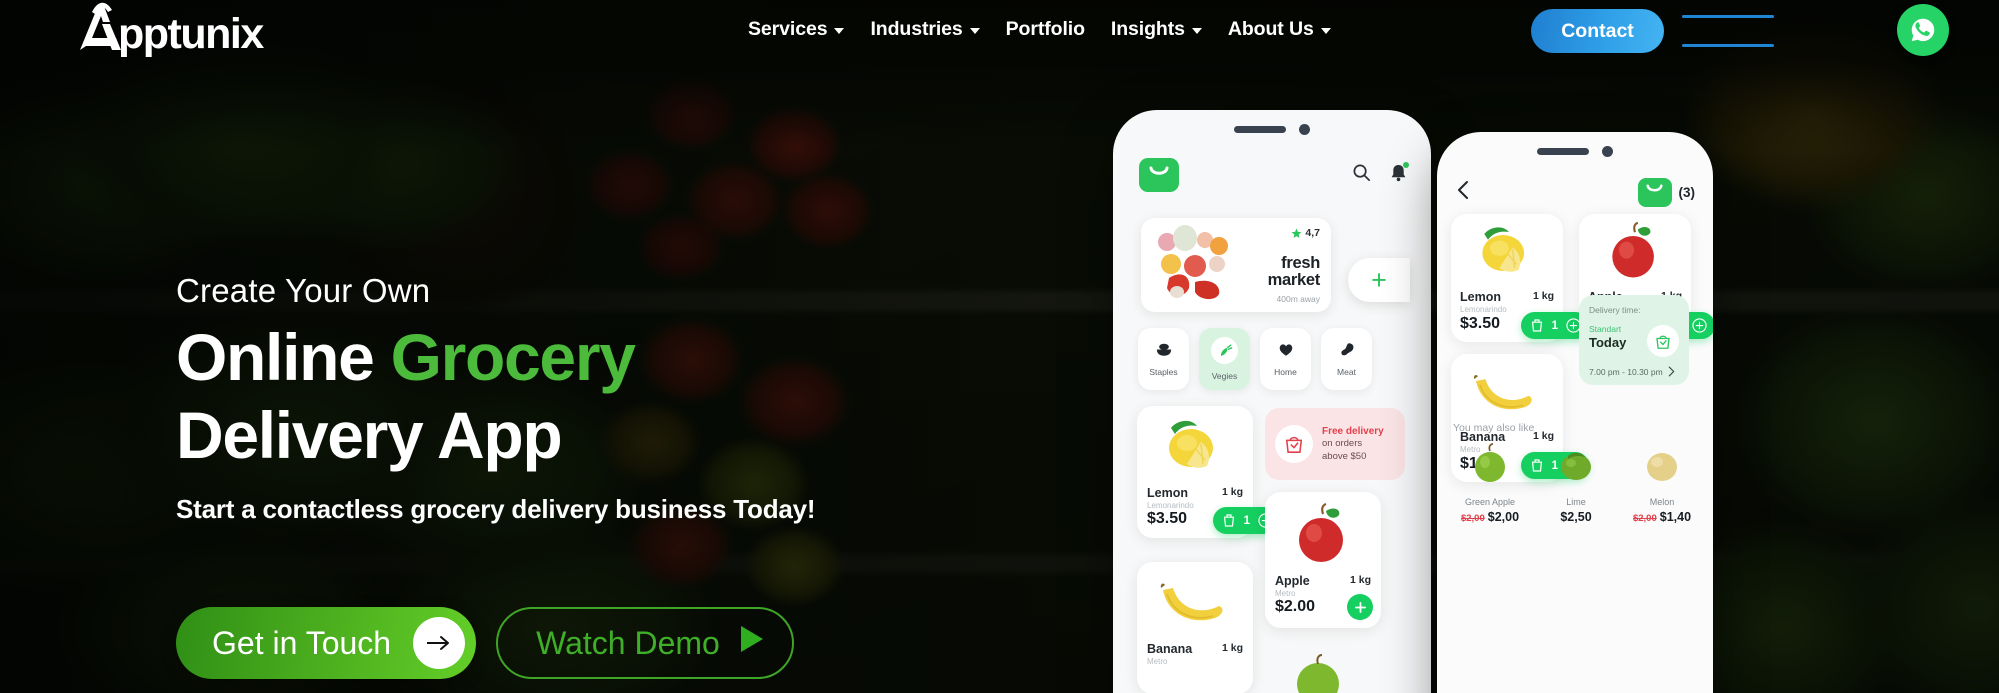  Describe the element at coordinates (1576, 517) in the screenshot. I see `also-like-price-row: $2,50` at that location.